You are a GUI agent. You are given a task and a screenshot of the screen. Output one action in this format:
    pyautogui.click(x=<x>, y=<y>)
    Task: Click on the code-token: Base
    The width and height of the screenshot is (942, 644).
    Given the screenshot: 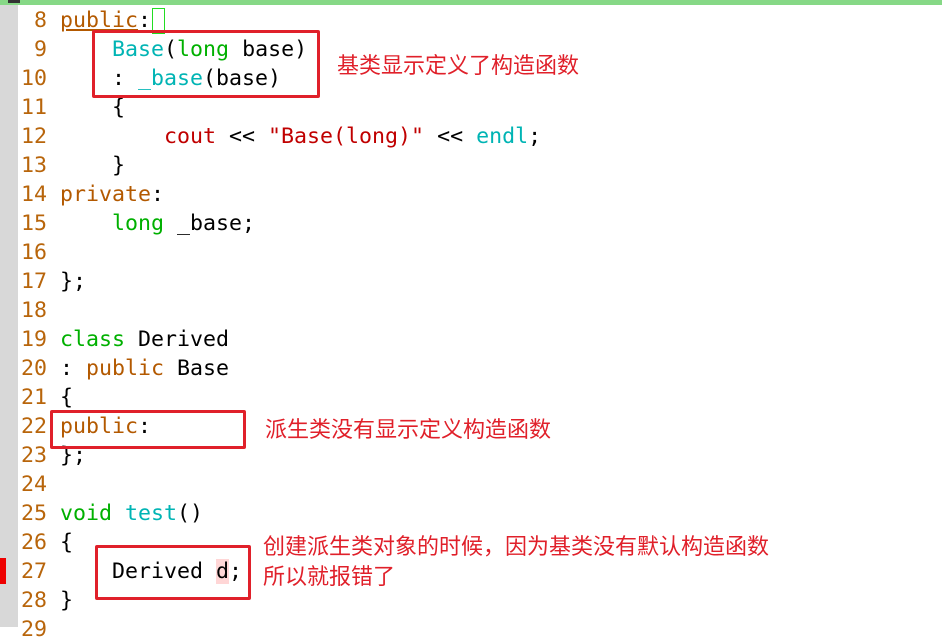 What is the action you would take?
    pyautogui.click(x=197, y=368)
    